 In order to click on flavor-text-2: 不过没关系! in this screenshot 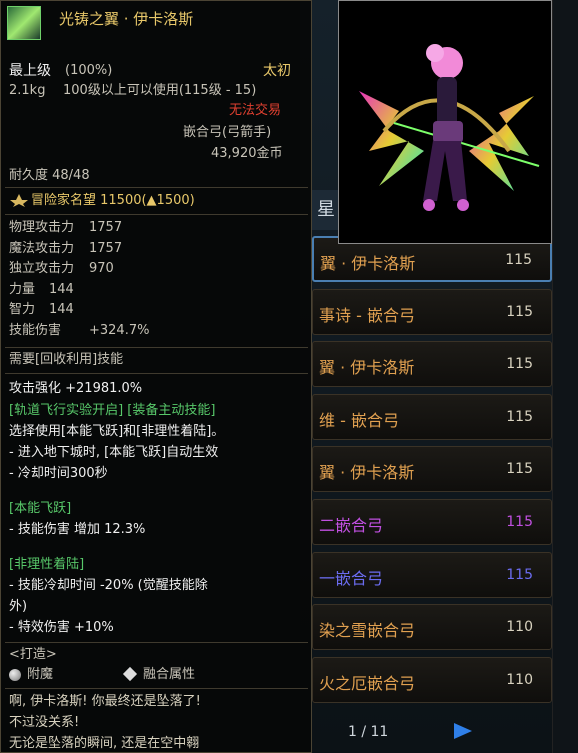, I will do `click(44, 722)`.